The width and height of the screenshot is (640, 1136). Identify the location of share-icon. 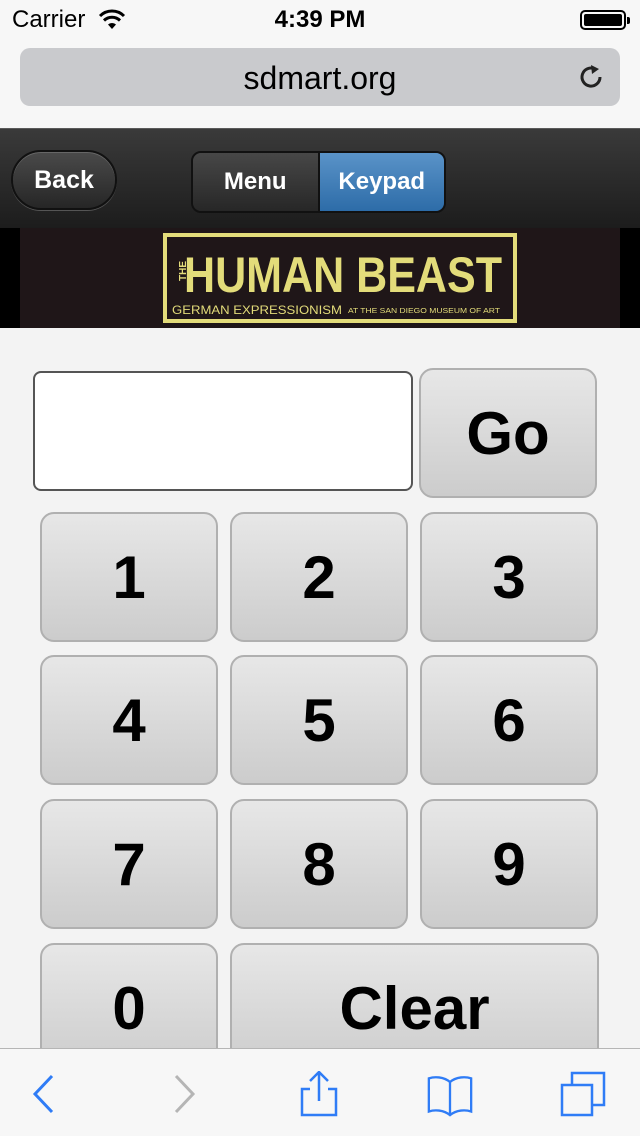
(319, 1094).